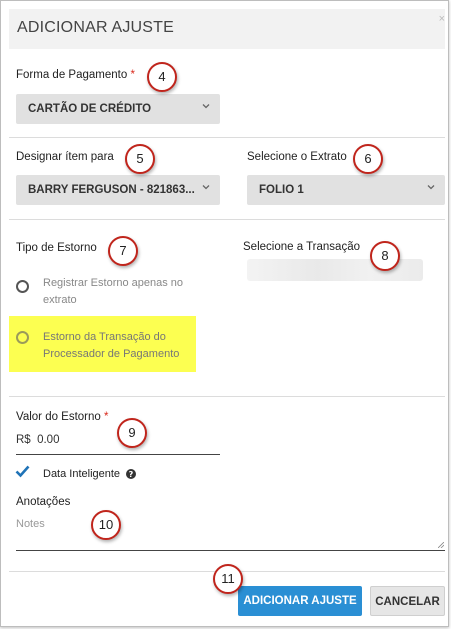 The width and height of the screenshot is (451, 629). What do you see at coordinates (297, 157) in the screenshot?
I see `statement-label: Selecione o Extrato` at bounding box center [297, 157].